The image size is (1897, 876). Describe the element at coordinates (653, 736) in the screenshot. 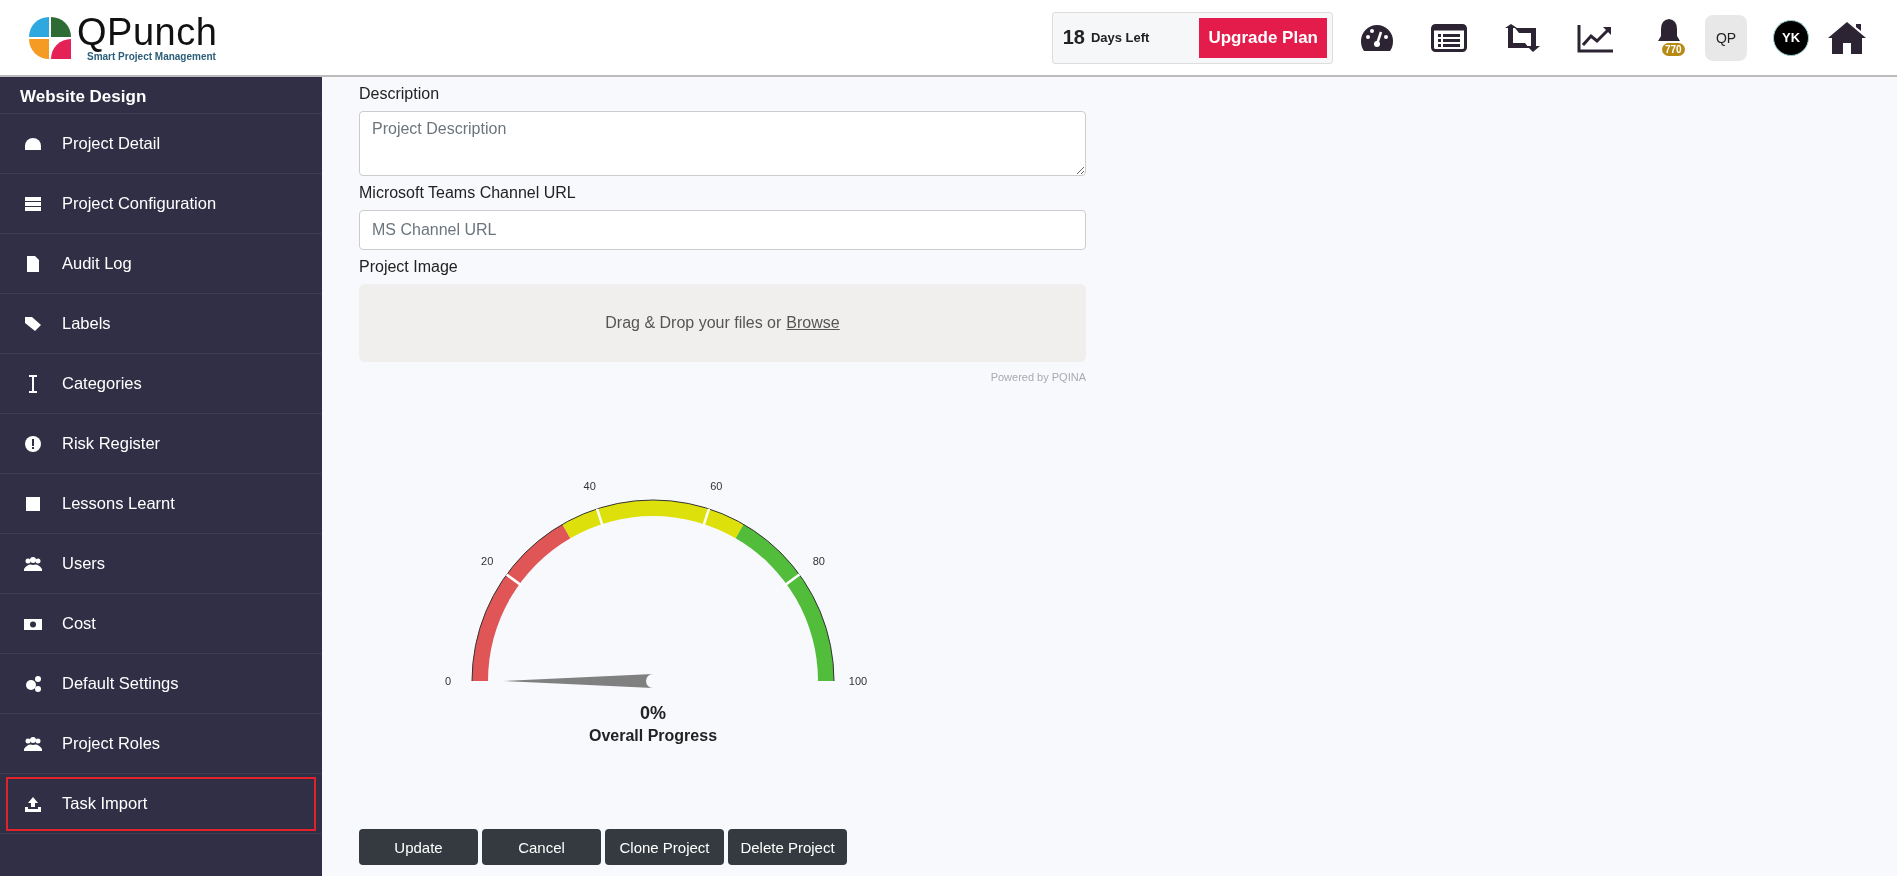

I see `progress-label: Overall Progress` at that location.